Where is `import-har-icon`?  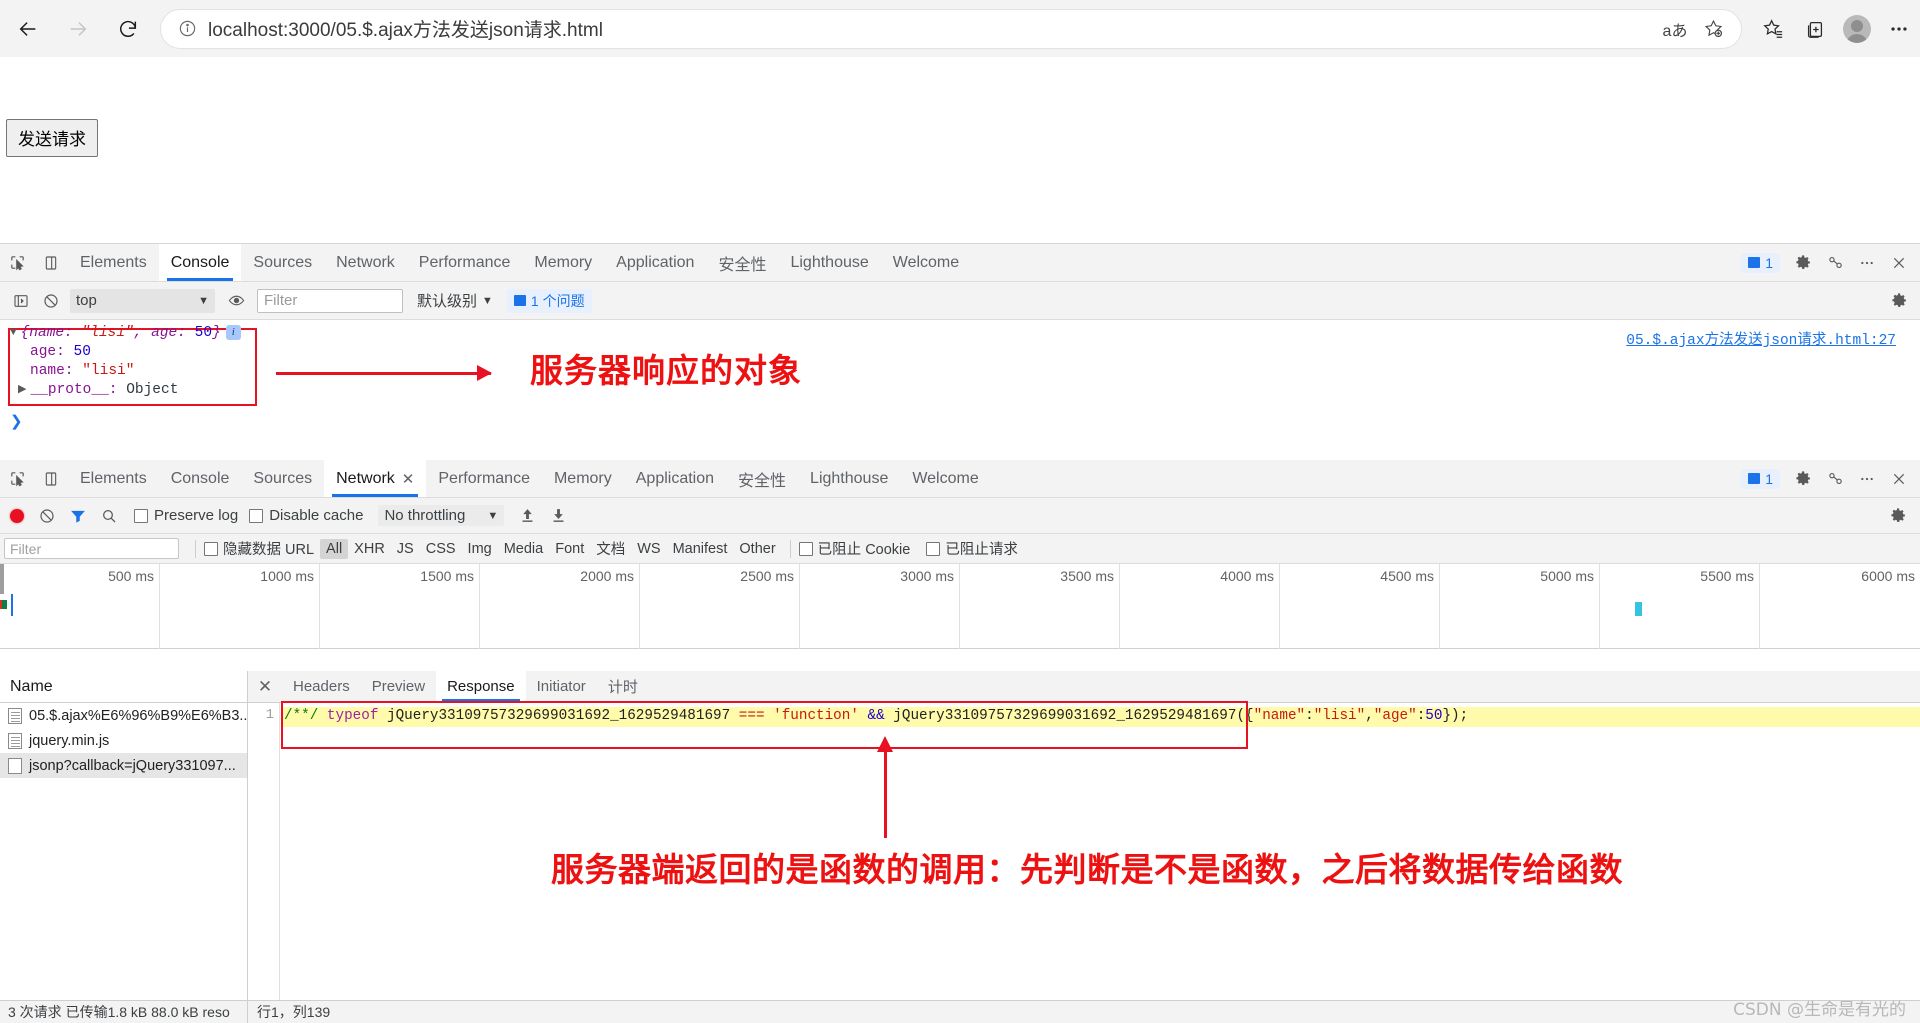
import-har-icon is located at coordinates (527, 516).